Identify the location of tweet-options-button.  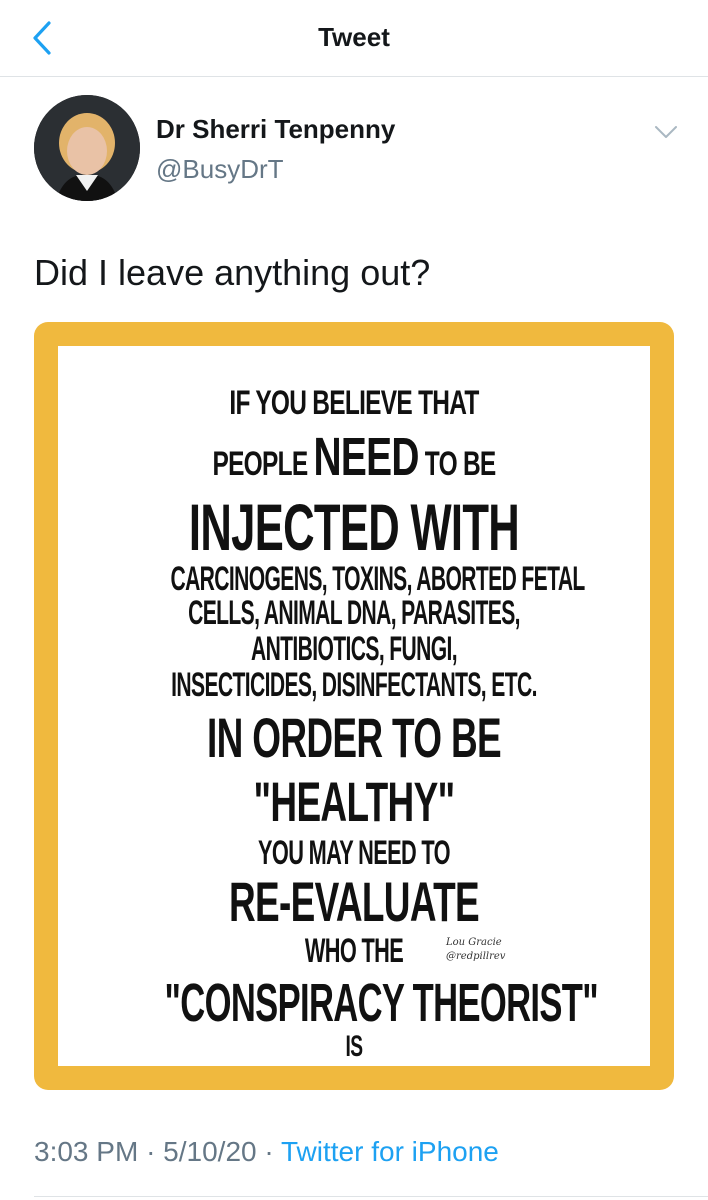
(666, 132).